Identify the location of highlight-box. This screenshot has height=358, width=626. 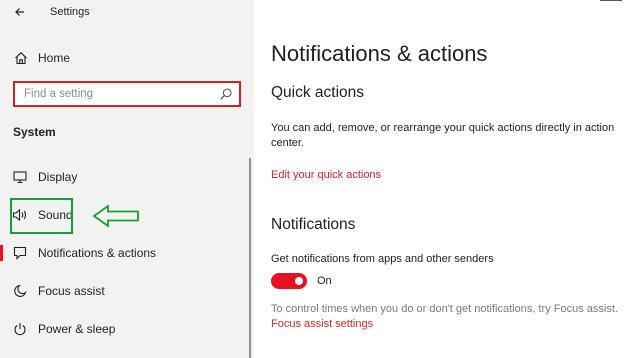
(41, 216).